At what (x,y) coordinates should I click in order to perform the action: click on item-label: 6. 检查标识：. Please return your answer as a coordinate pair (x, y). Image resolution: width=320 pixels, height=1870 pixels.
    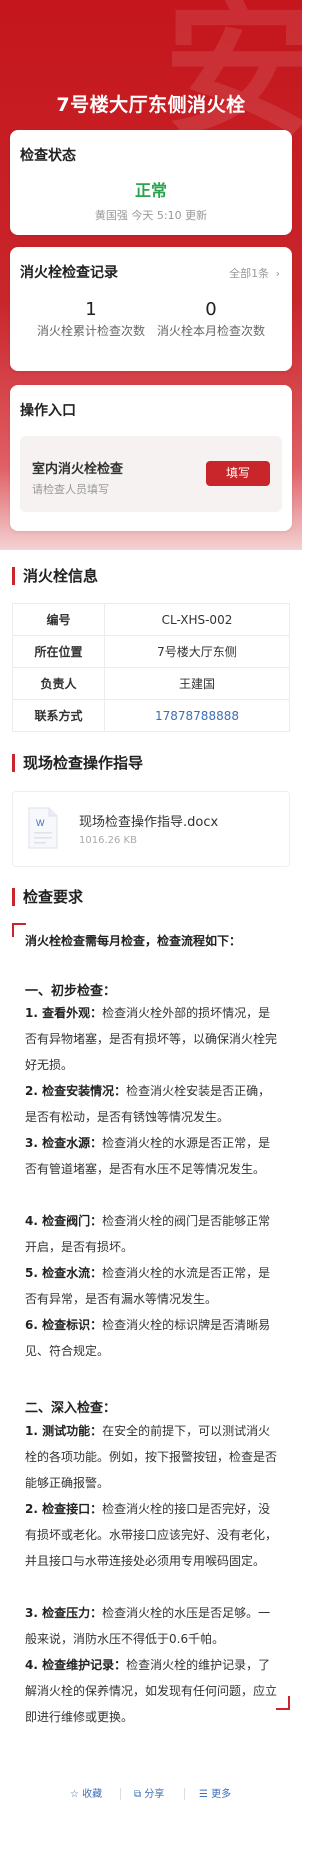
    Looking at the image, I should click on (64, 1325).